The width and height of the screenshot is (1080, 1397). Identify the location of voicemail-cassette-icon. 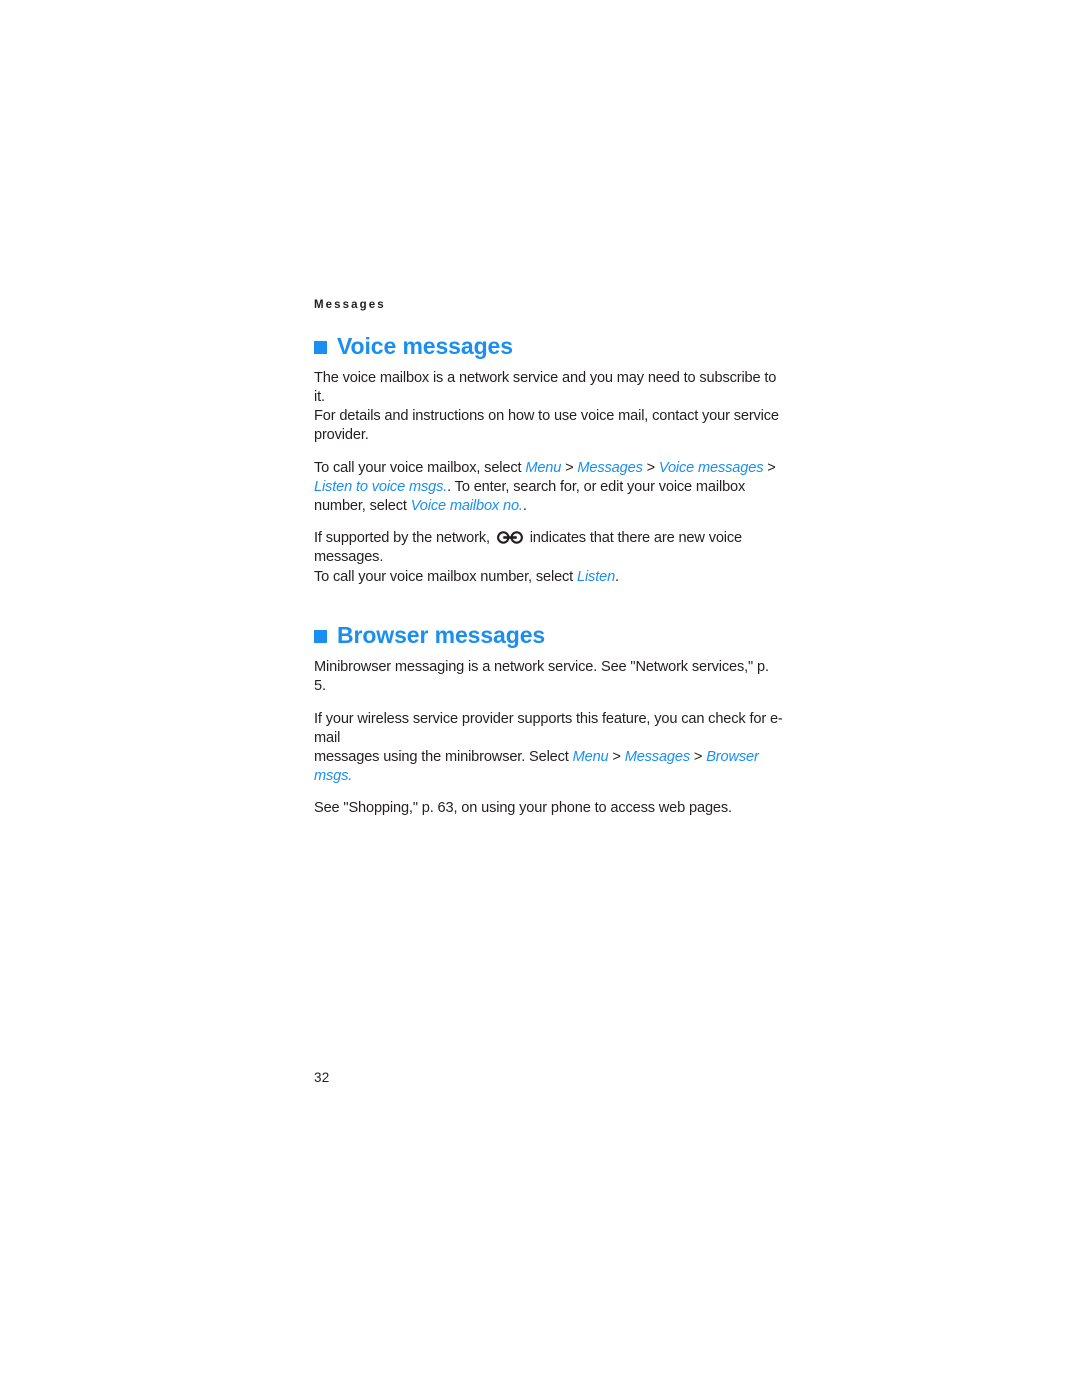
(509, 537).